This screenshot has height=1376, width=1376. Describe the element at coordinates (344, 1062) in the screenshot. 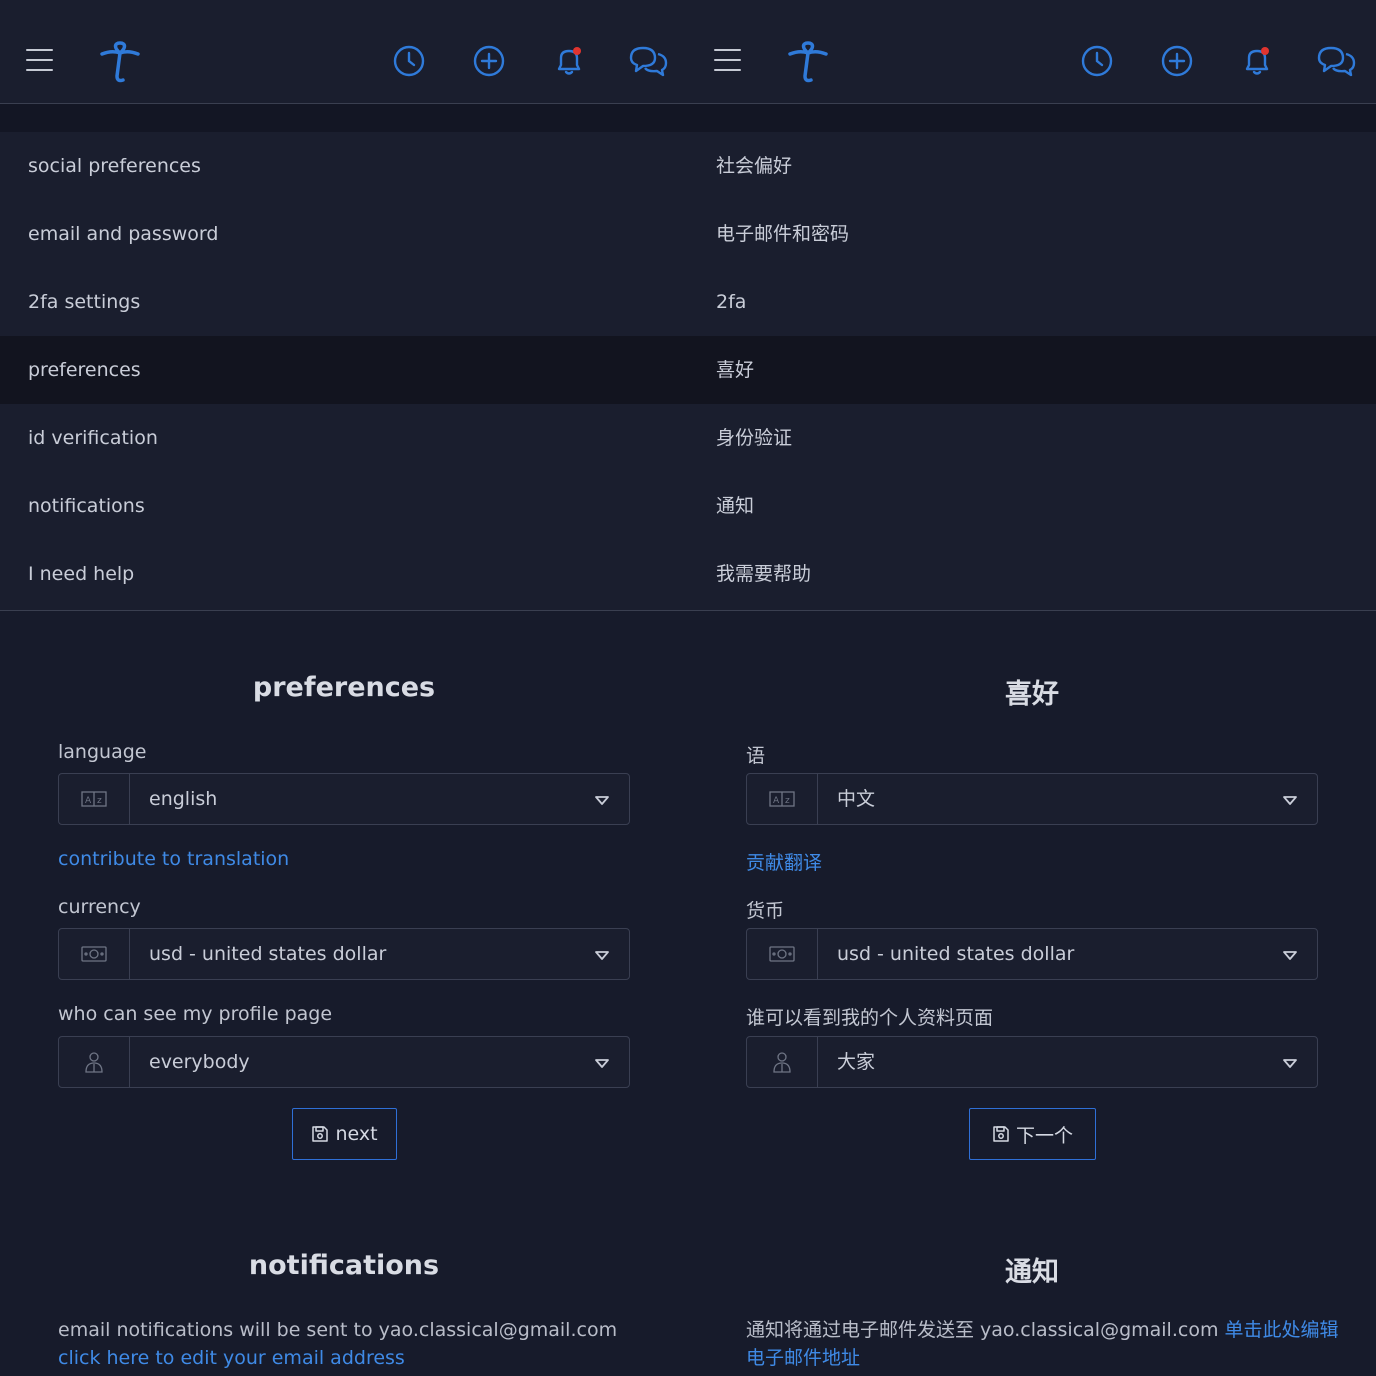

I see `profile-visibility-select: everybody` at that location.